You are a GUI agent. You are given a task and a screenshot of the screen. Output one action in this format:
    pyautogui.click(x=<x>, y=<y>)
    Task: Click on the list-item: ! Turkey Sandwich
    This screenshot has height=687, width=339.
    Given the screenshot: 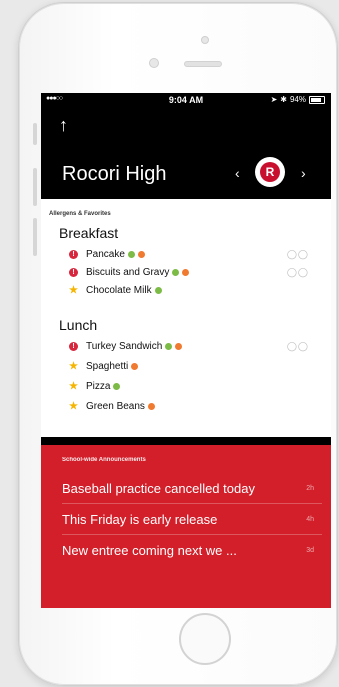 What is the action you would take?
    pyautogui.click(x=126, y=346)
    